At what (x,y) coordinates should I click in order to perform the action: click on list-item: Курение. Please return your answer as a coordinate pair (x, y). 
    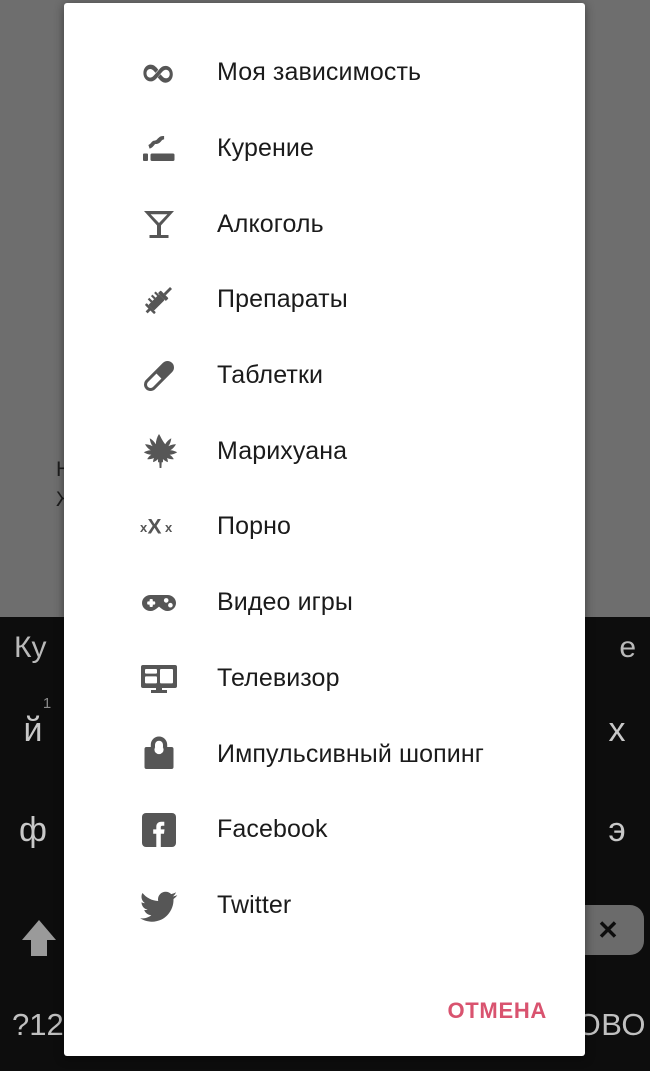
    Looking at the image, I should click on (324, 149).